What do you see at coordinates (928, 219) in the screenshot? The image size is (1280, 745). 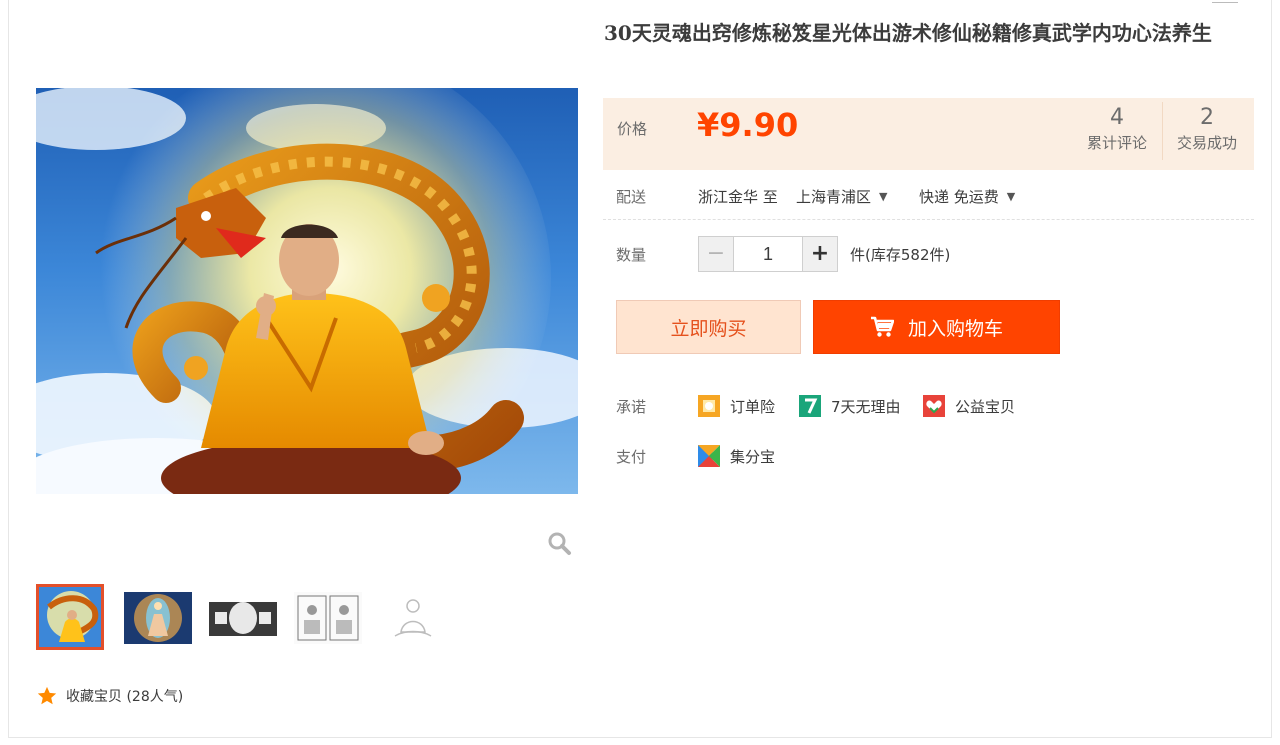 I see `divider` at bounding box center [928, 219].